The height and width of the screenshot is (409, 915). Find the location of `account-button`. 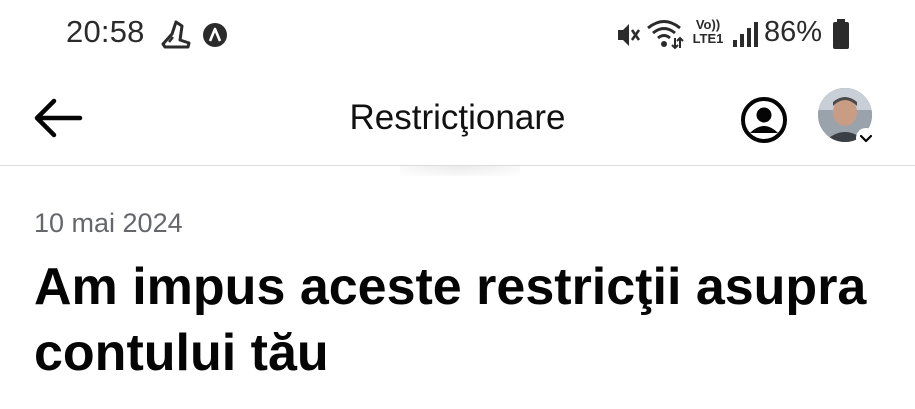

account-button is located at coordinates (764, 120).